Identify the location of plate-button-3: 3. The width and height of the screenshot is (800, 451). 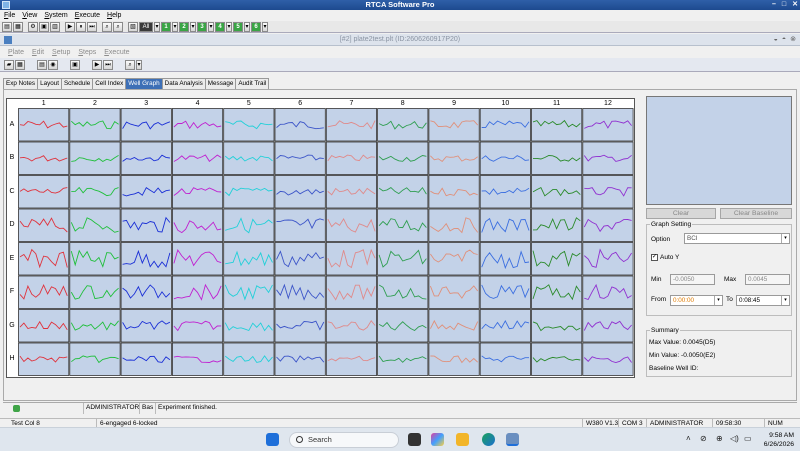
(202, 27).